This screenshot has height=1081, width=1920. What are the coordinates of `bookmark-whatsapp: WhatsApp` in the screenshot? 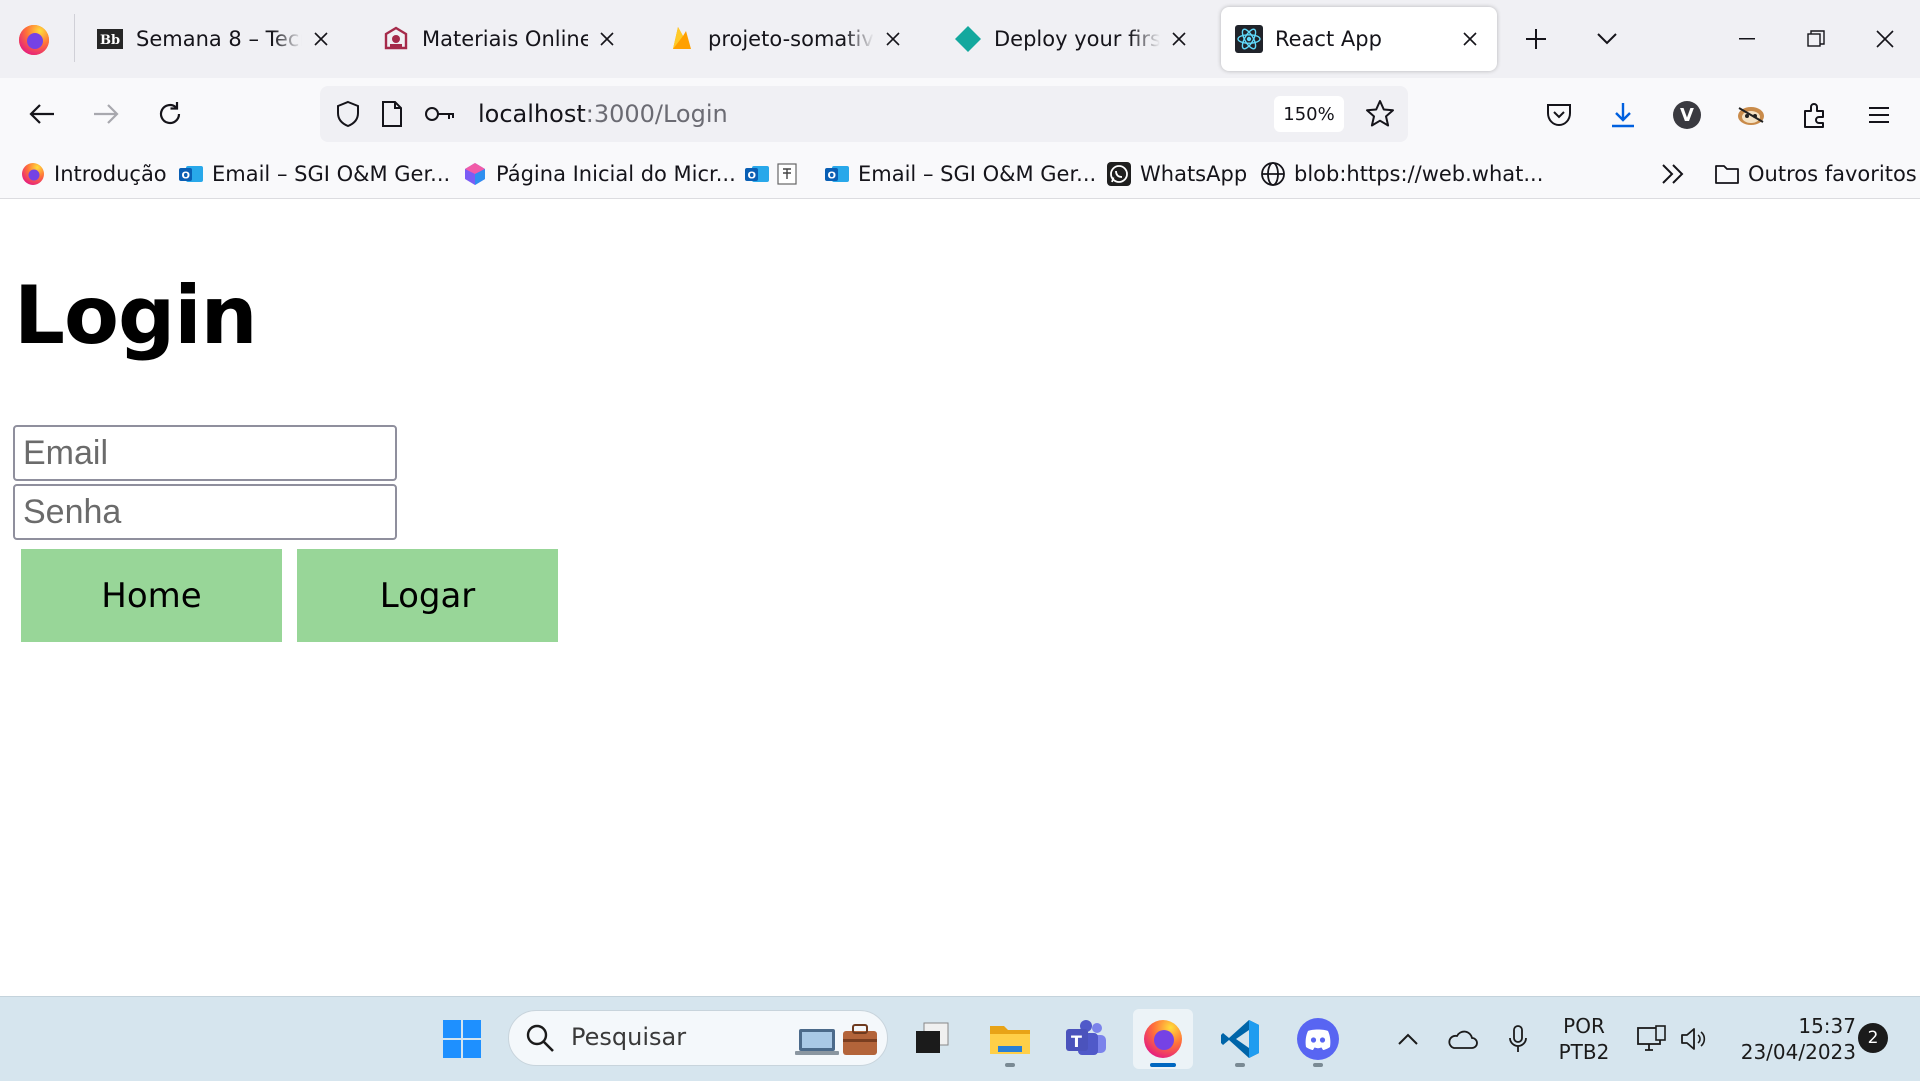 It's located at (1176, 174).